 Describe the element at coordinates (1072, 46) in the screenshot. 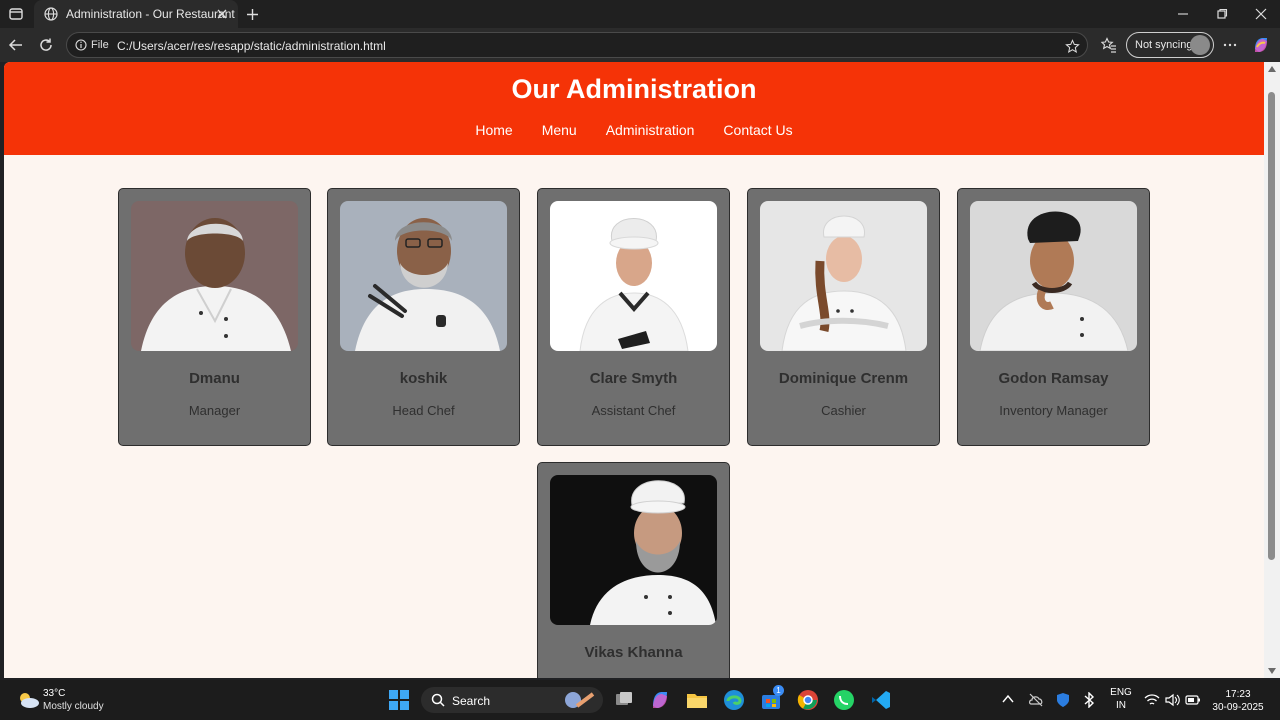

I see `favorite-button` at that location.